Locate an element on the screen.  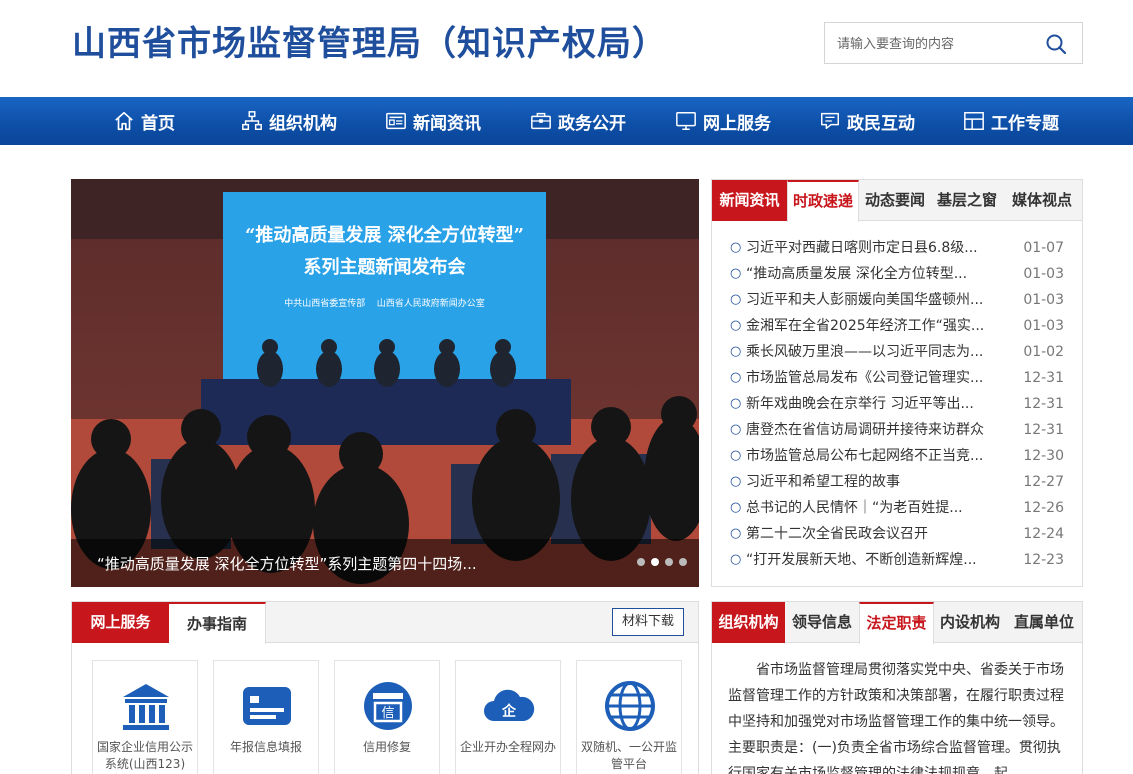
monitor-icon is located at coordinates (686, 121).